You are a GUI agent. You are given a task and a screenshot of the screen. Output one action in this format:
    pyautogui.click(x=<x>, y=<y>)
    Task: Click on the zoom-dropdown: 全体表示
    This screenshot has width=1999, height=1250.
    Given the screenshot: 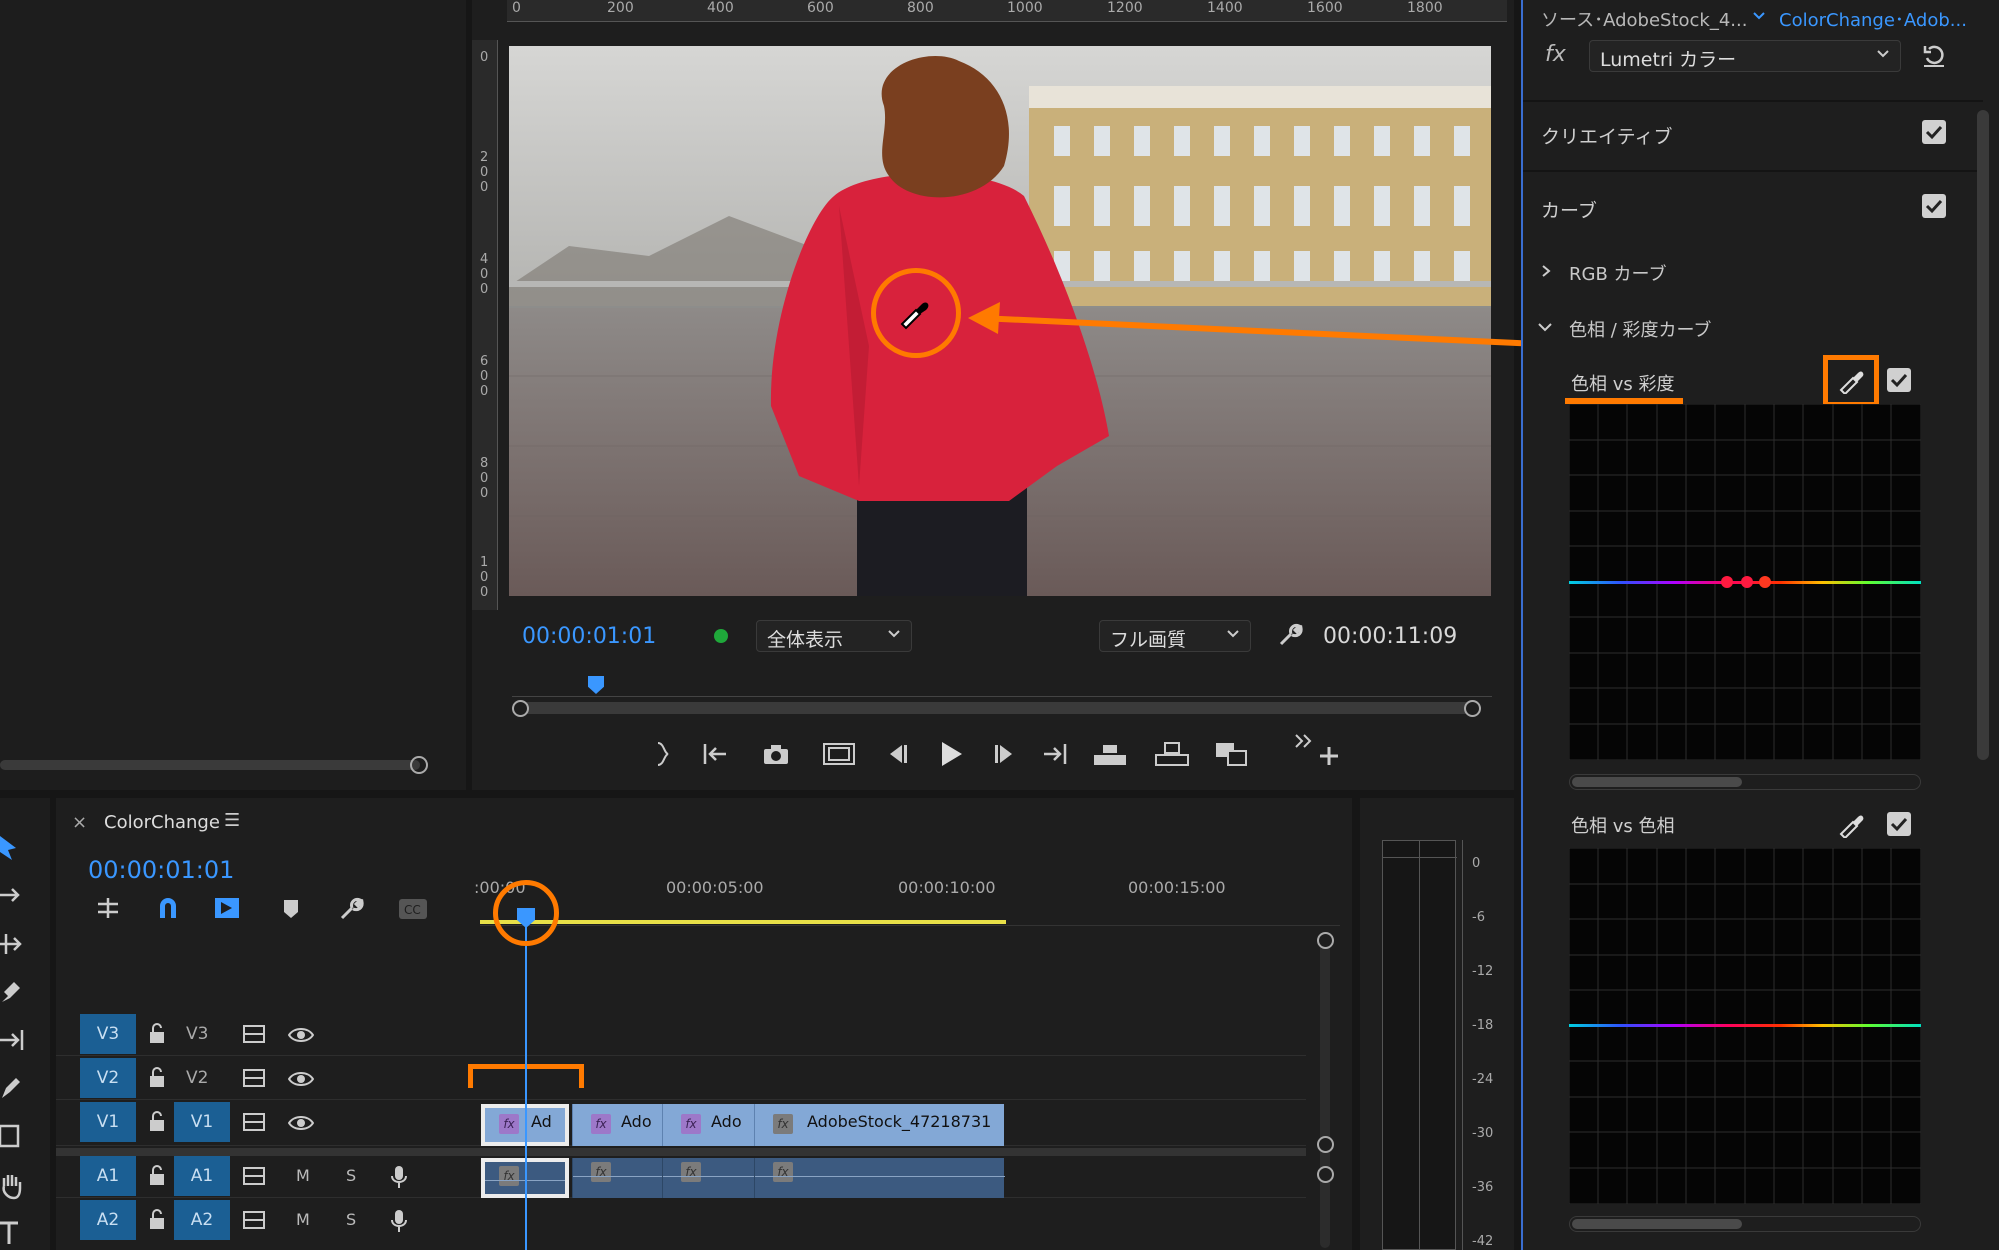 What is the action you would take?
    pyautogui.click(x=834, y=636)
    